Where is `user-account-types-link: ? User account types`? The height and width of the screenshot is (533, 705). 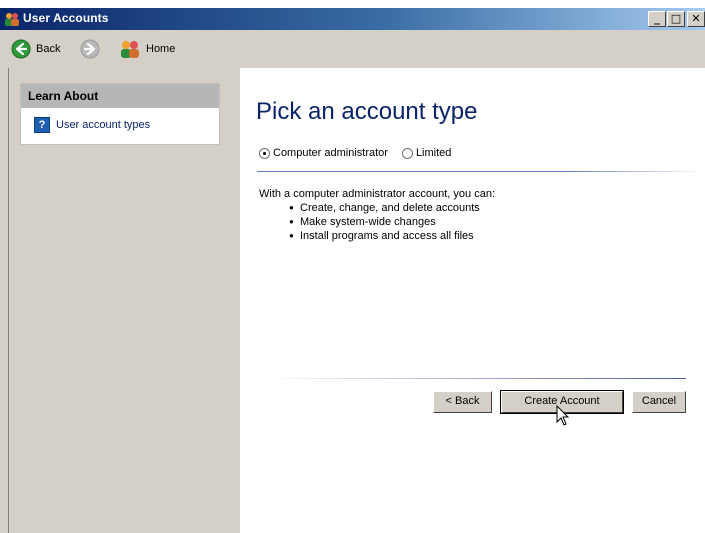
user-account-types-link: ? User account types is located at coordinates (92, 125).